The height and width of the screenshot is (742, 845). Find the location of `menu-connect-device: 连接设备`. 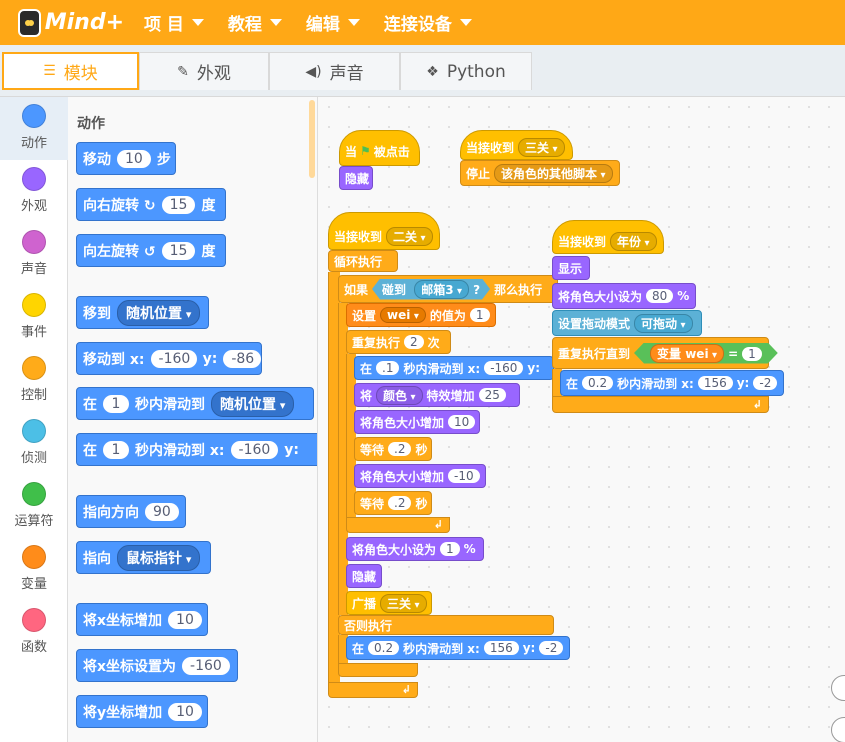

menu-connect-device: 连接设备 is located at coordinates (428, 22).